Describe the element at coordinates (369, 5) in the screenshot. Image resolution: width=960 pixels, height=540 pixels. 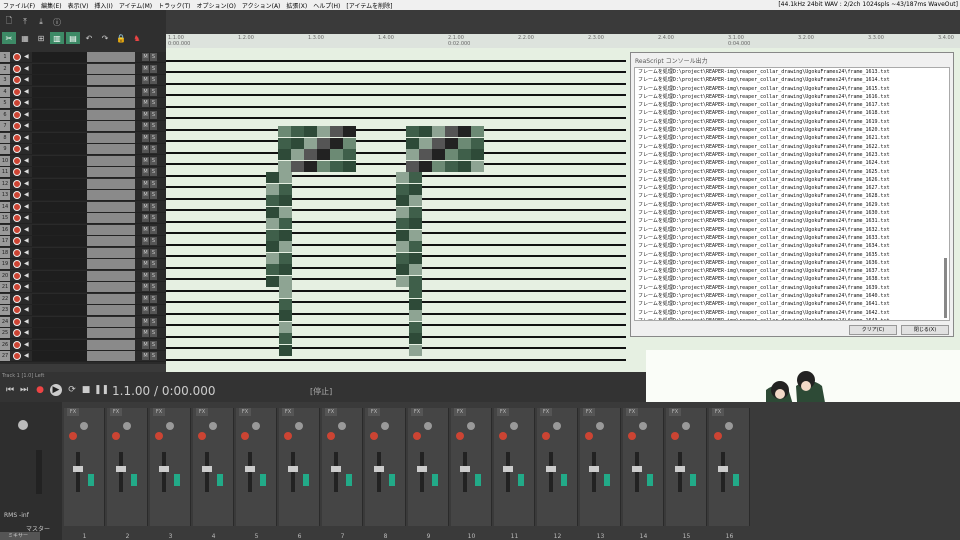
I see `menu-item: [アイテムを削除]` at that location.